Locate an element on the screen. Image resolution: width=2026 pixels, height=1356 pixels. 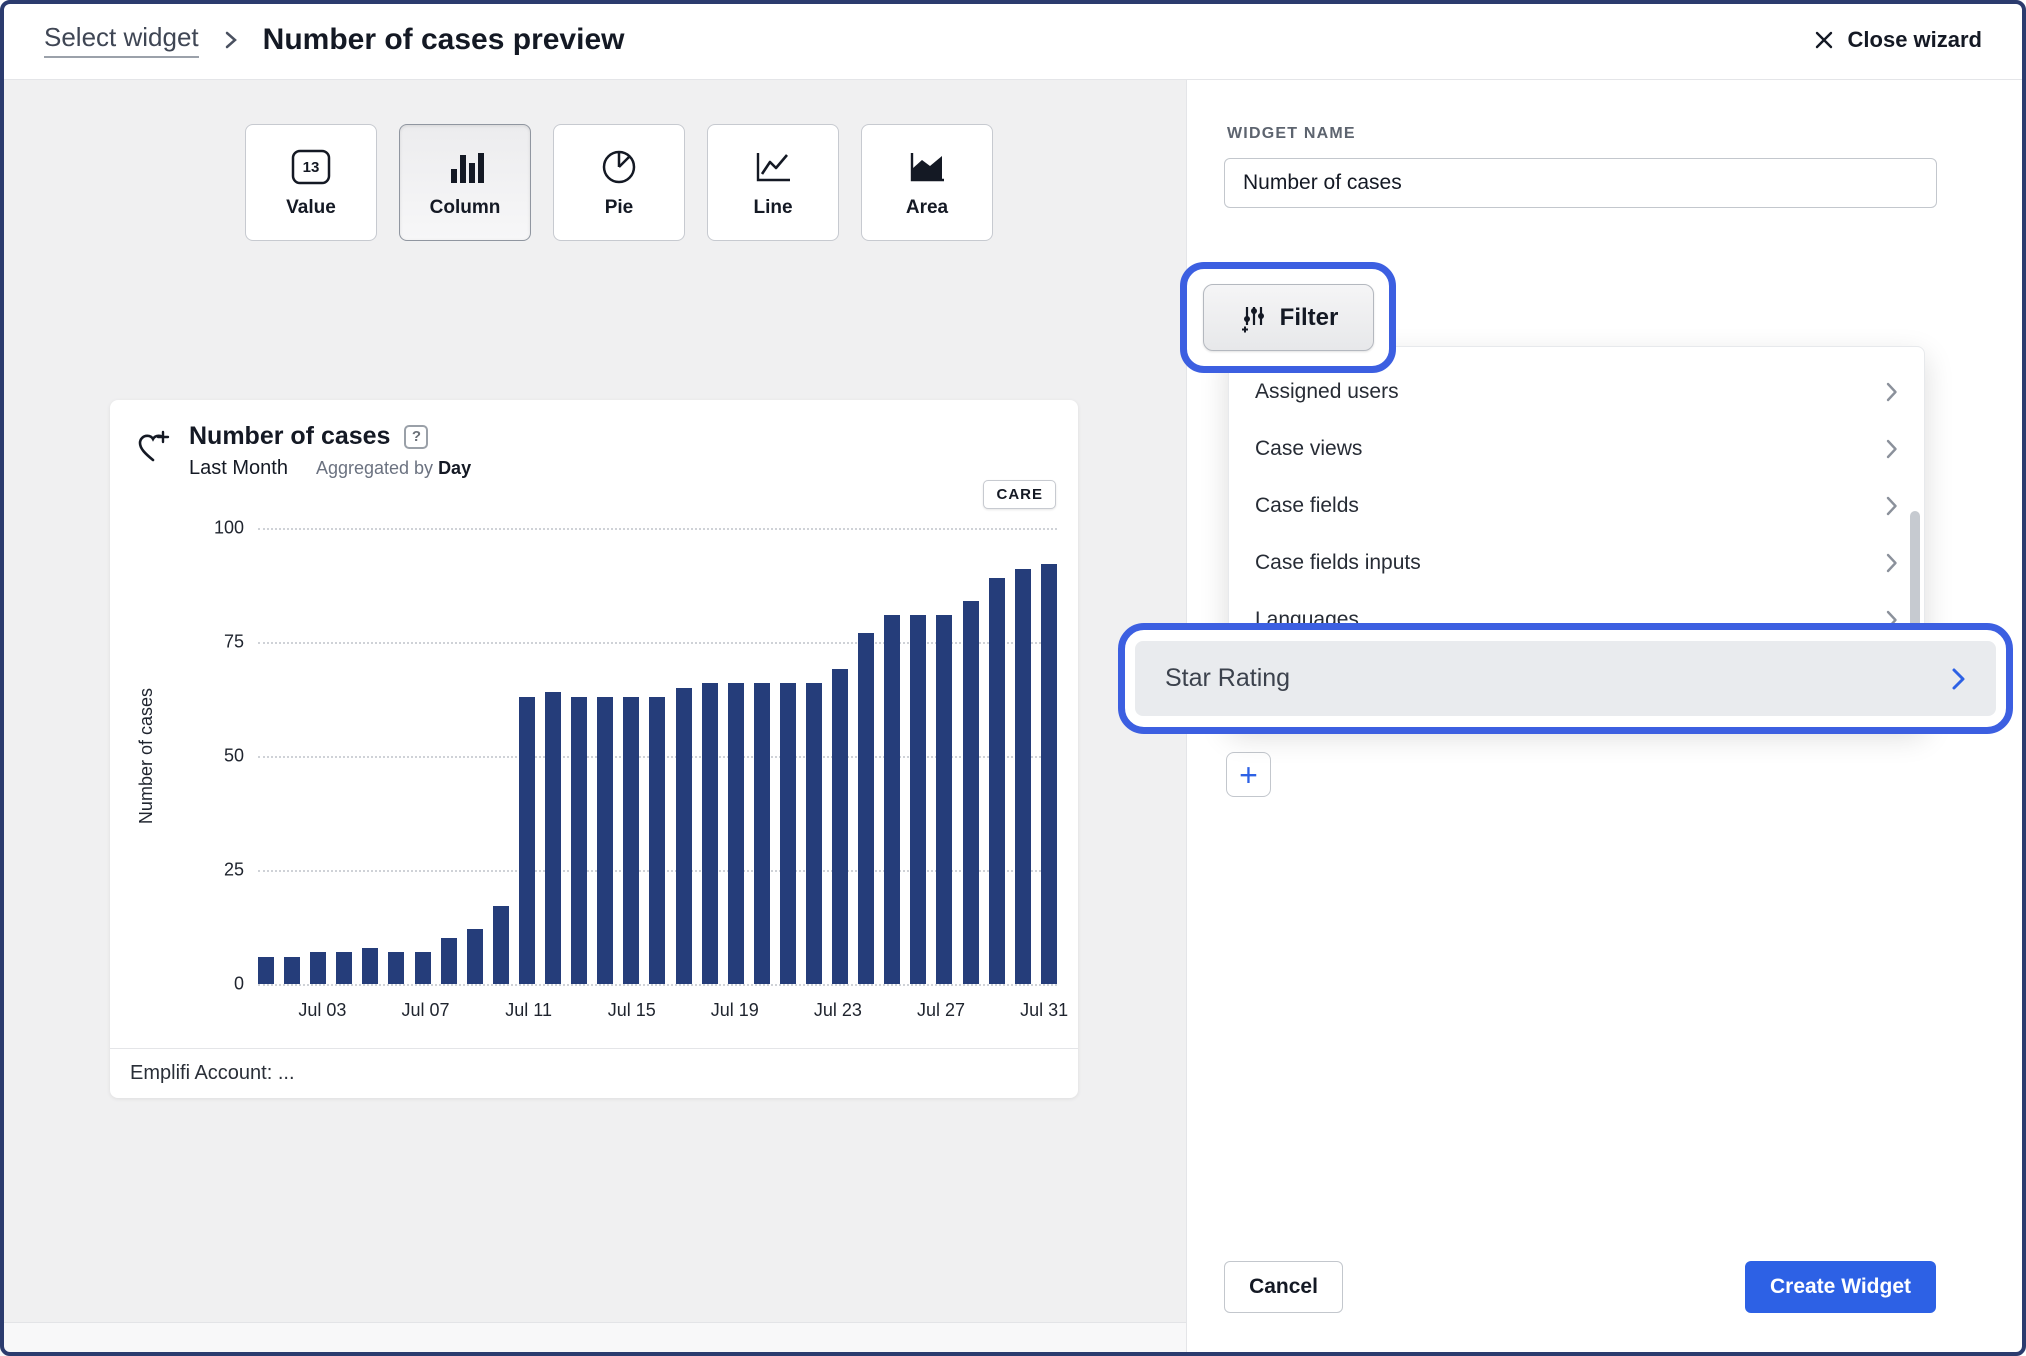
filter-highlight-annotation: Filter is located at coordinates (1288, 317).